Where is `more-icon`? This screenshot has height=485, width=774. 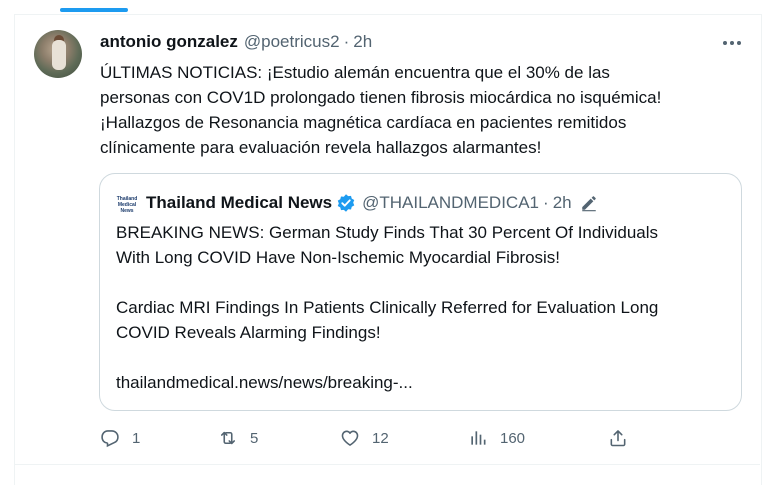 more-icon is located at coordinates (732, 43).